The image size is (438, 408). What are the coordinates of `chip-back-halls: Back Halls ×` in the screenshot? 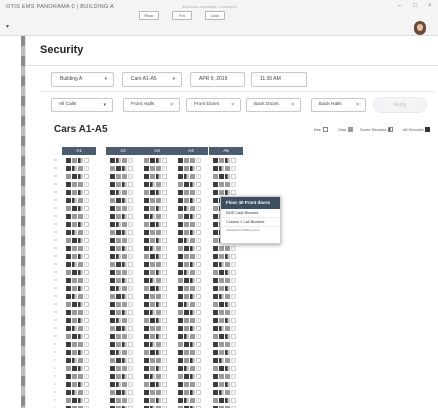 It's located at (338, 105).